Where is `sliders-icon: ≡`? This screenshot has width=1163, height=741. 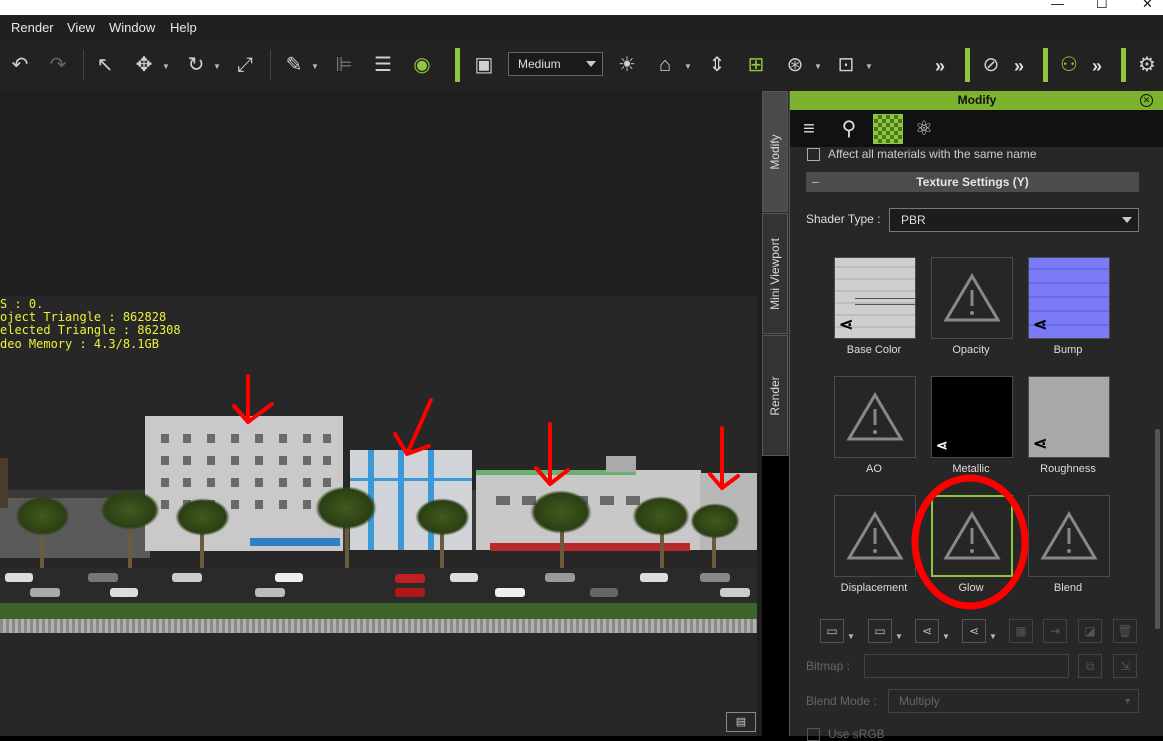 sliders-icon: ≡ is located at coordinates (809, 129).